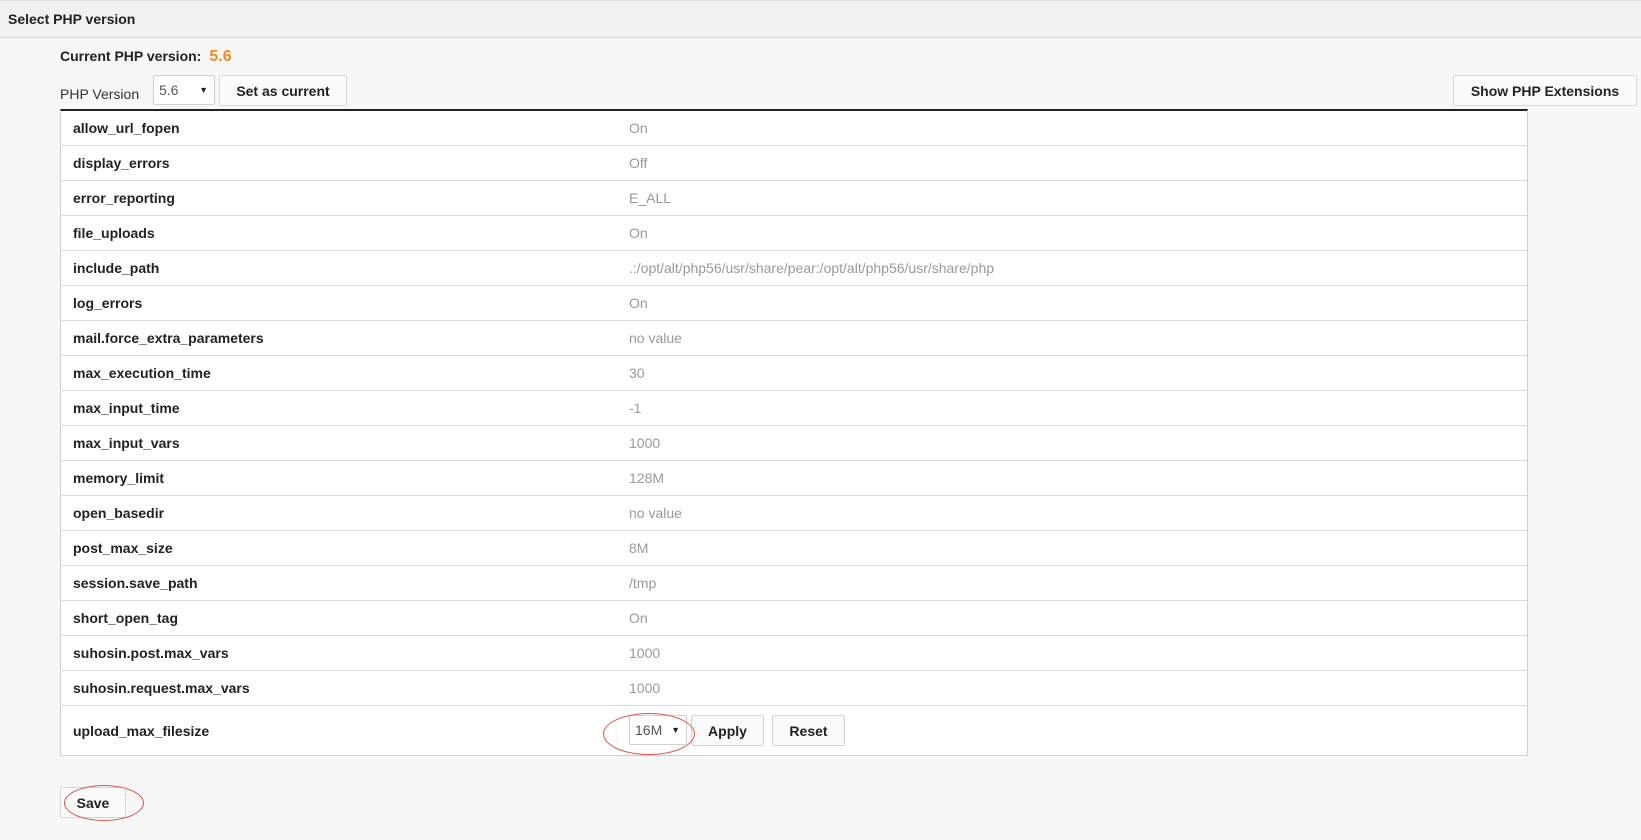  I want to click on option-value: /tmp, so click(643, 583).